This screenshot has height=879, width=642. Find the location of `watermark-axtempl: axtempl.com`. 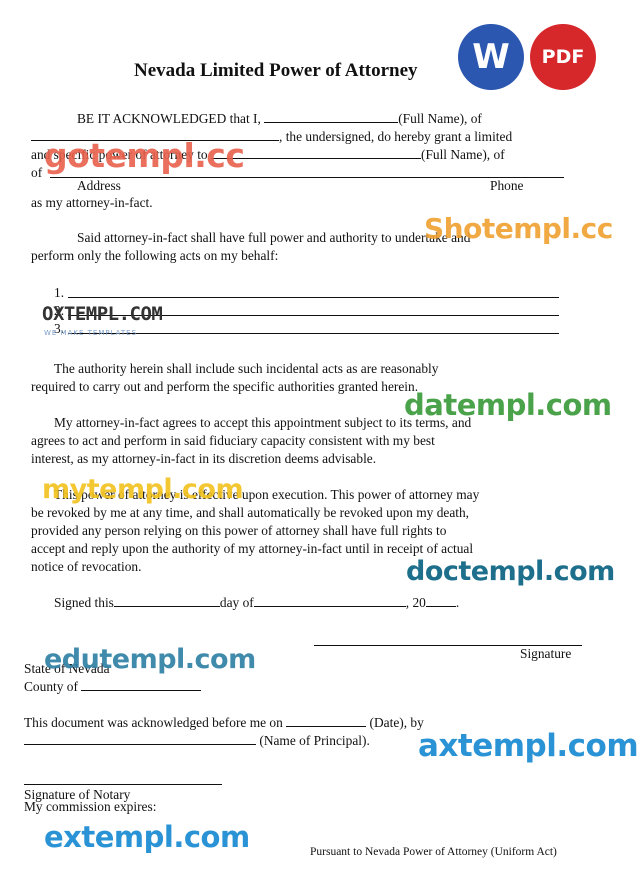

watermark-axtempl: axtempl.com is located at coordinates (528, 746).